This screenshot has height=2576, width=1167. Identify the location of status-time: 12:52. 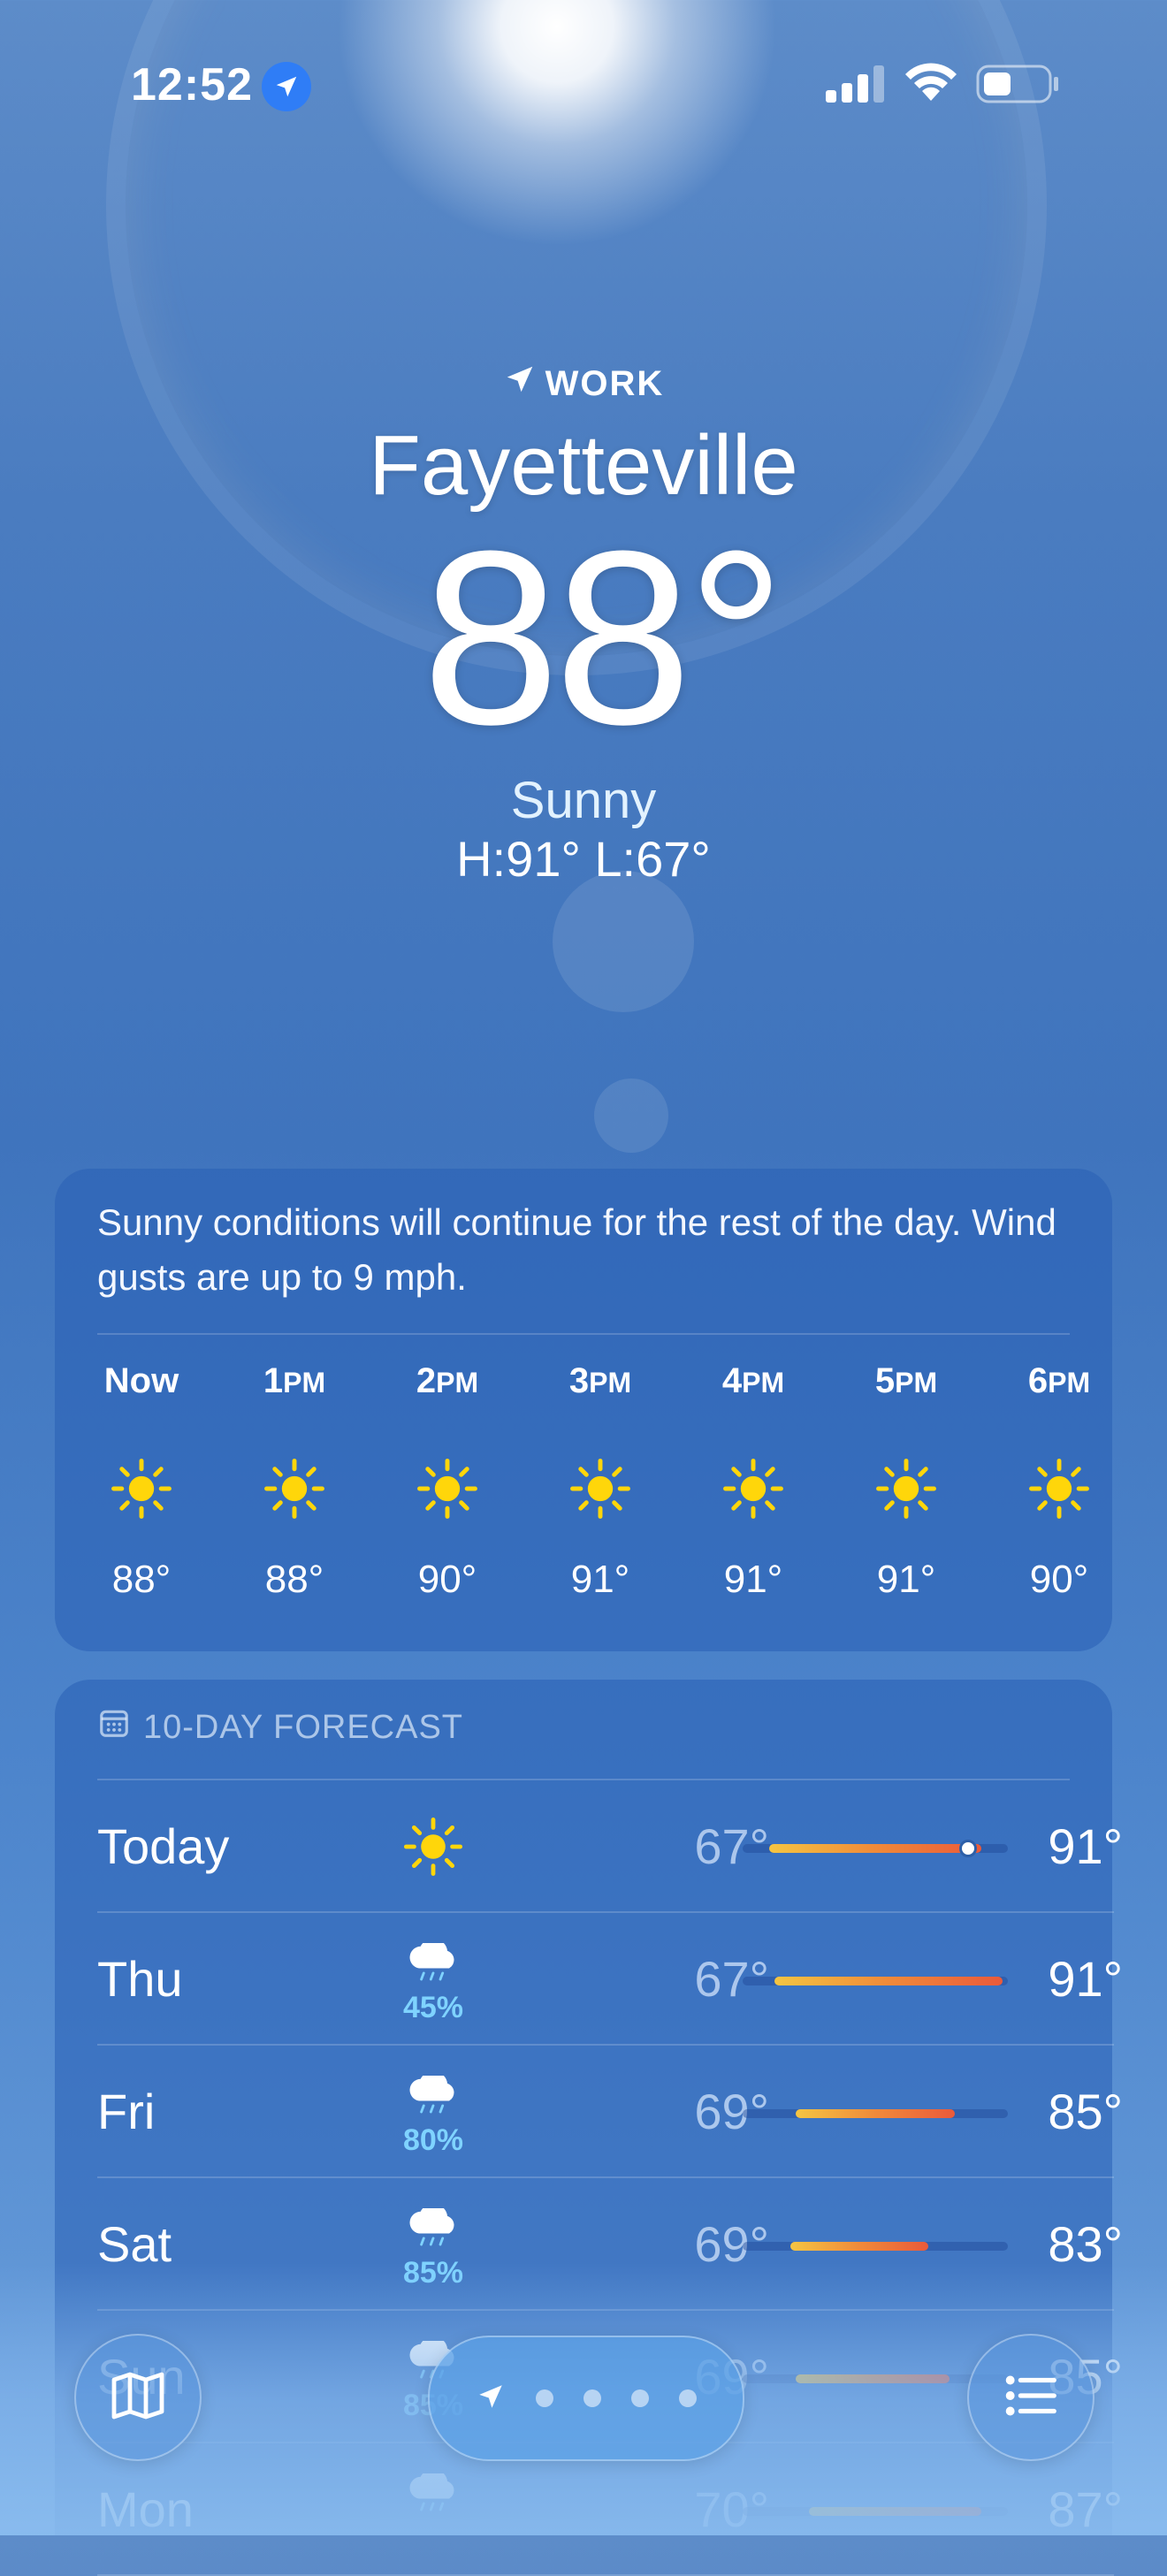
(192, 85).